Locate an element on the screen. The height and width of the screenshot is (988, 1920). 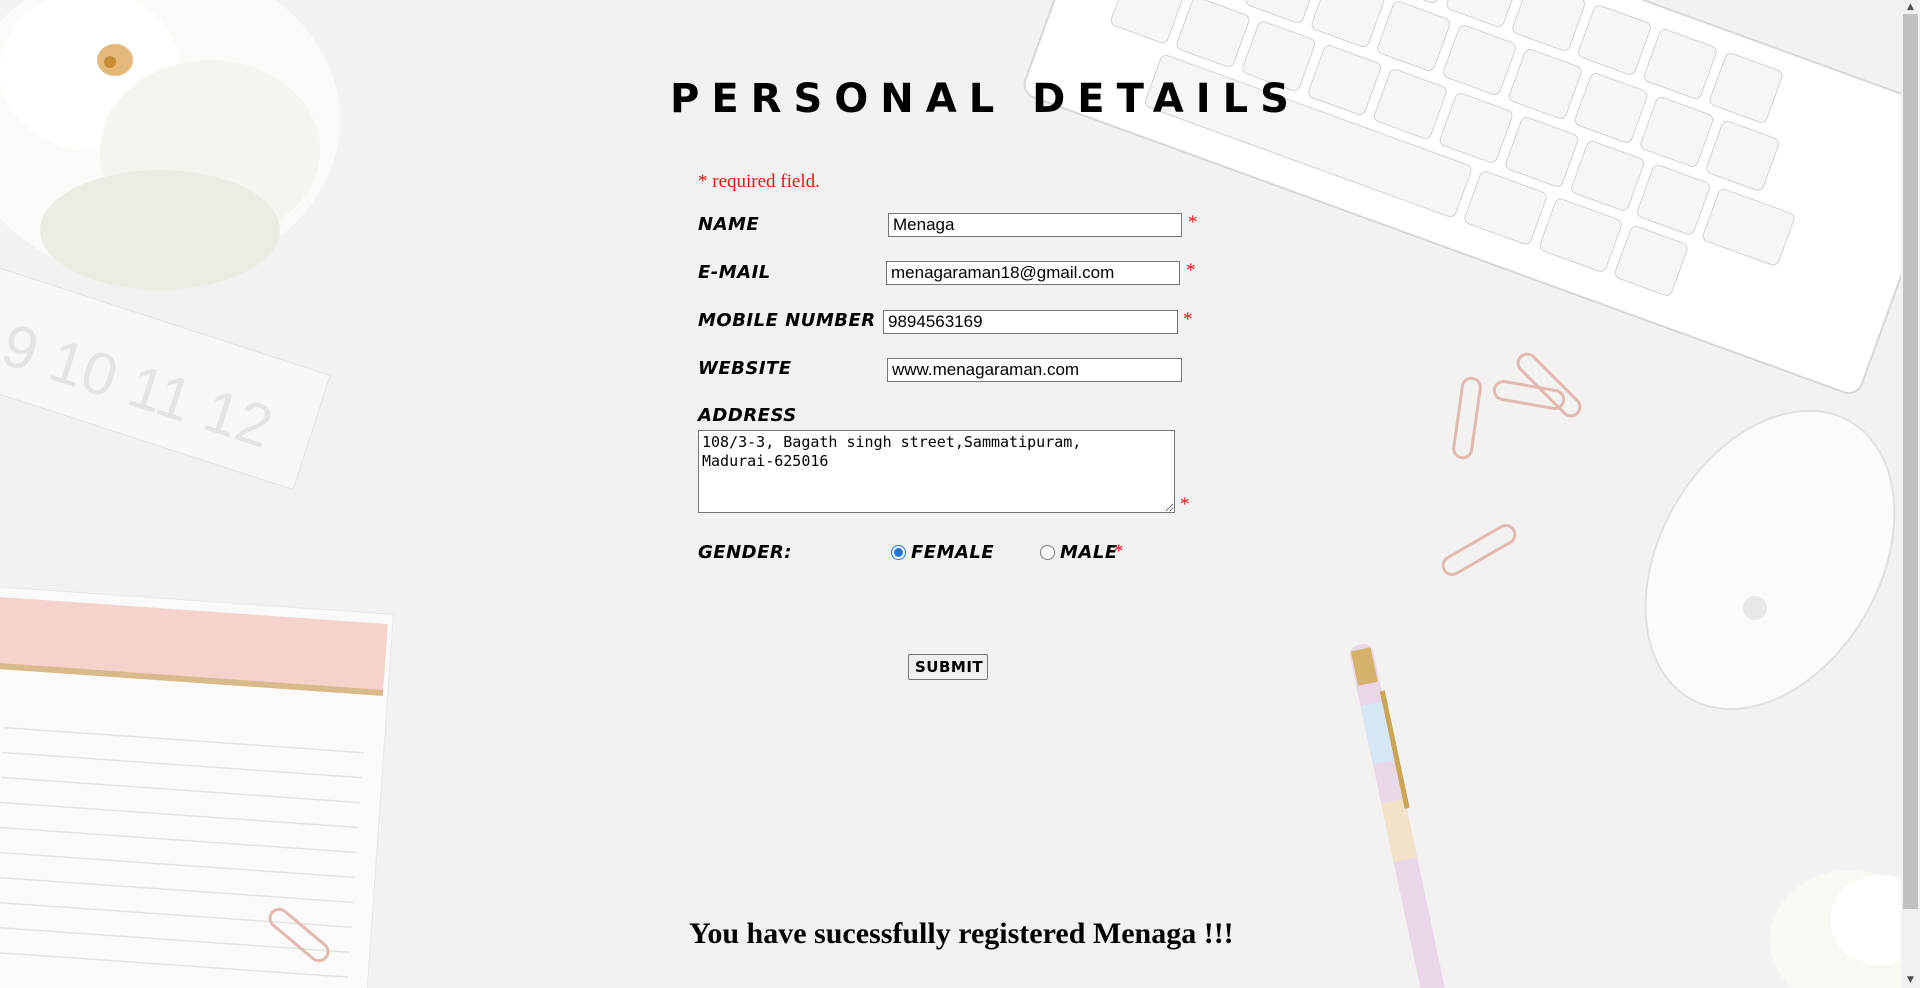
name-label: NAME is located at coordinates (729, 224).